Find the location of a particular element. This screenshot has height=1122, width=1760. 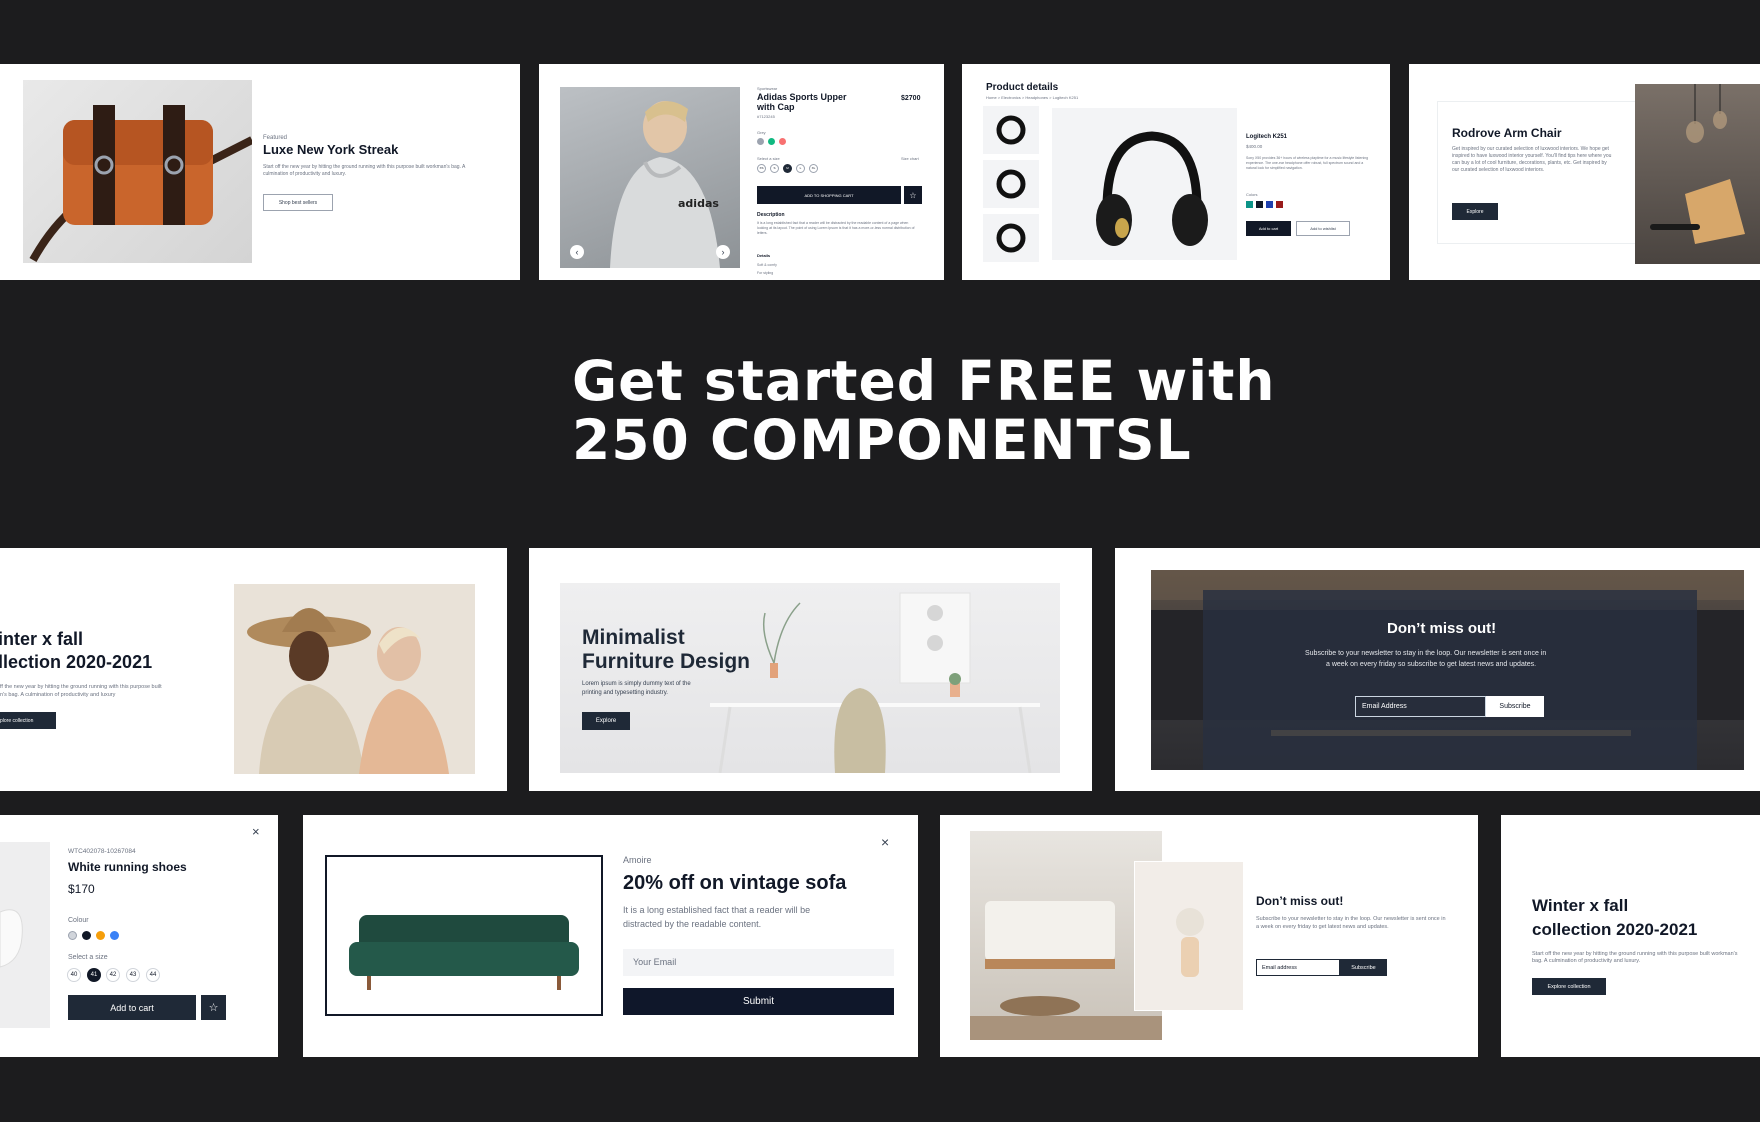

couple-photo is located at coordinates (354, 679).